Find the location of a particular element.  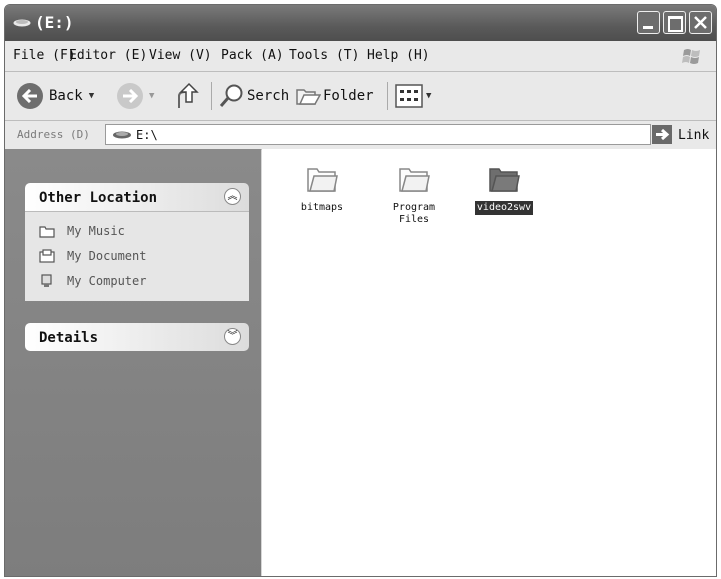

back-dropdown-icon: ▼ is located at coordinates (91, 96).